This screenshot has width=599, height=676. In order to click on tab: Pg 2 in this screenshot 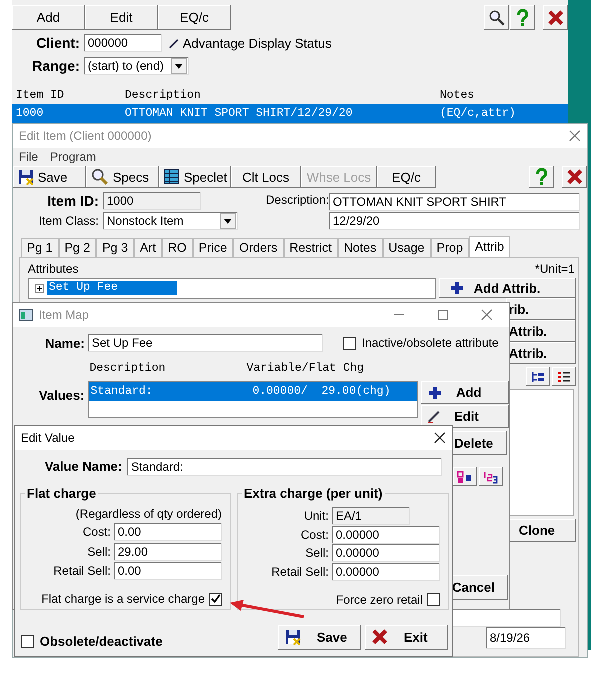, I will do `click(77, 247)`.